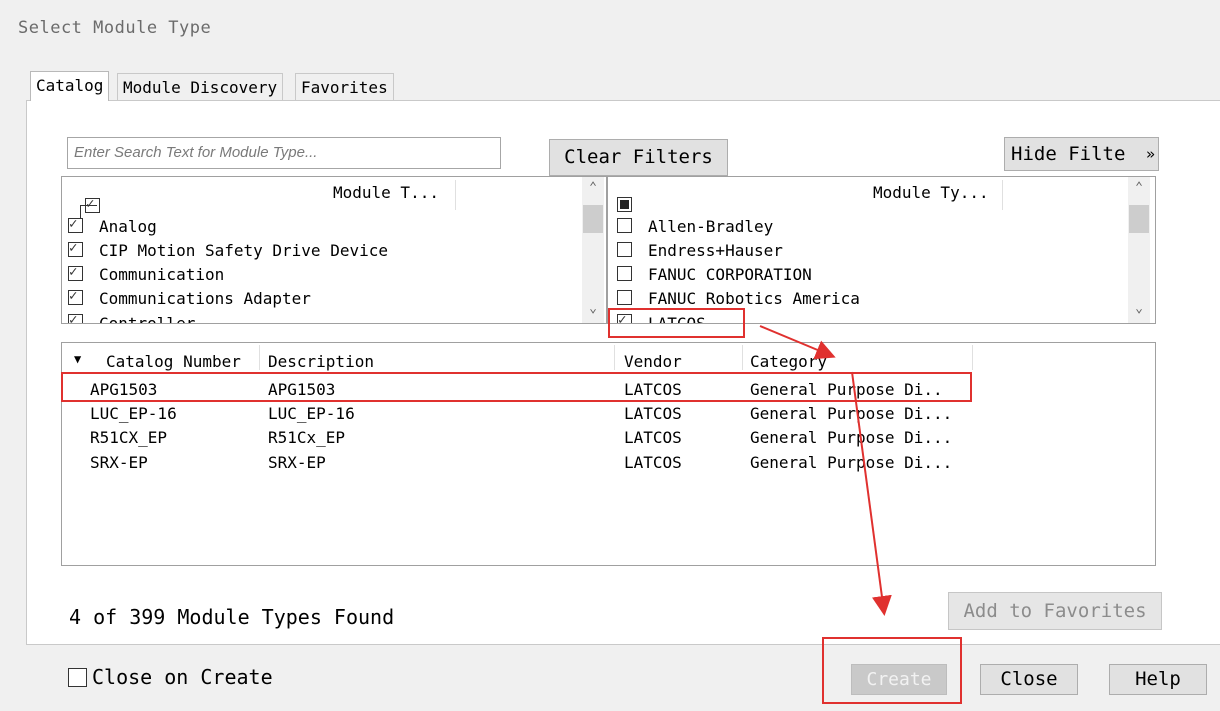 The height and width of the screenshot is (711, 1220). I want to click on annotation-arrows, so click(825, 470).